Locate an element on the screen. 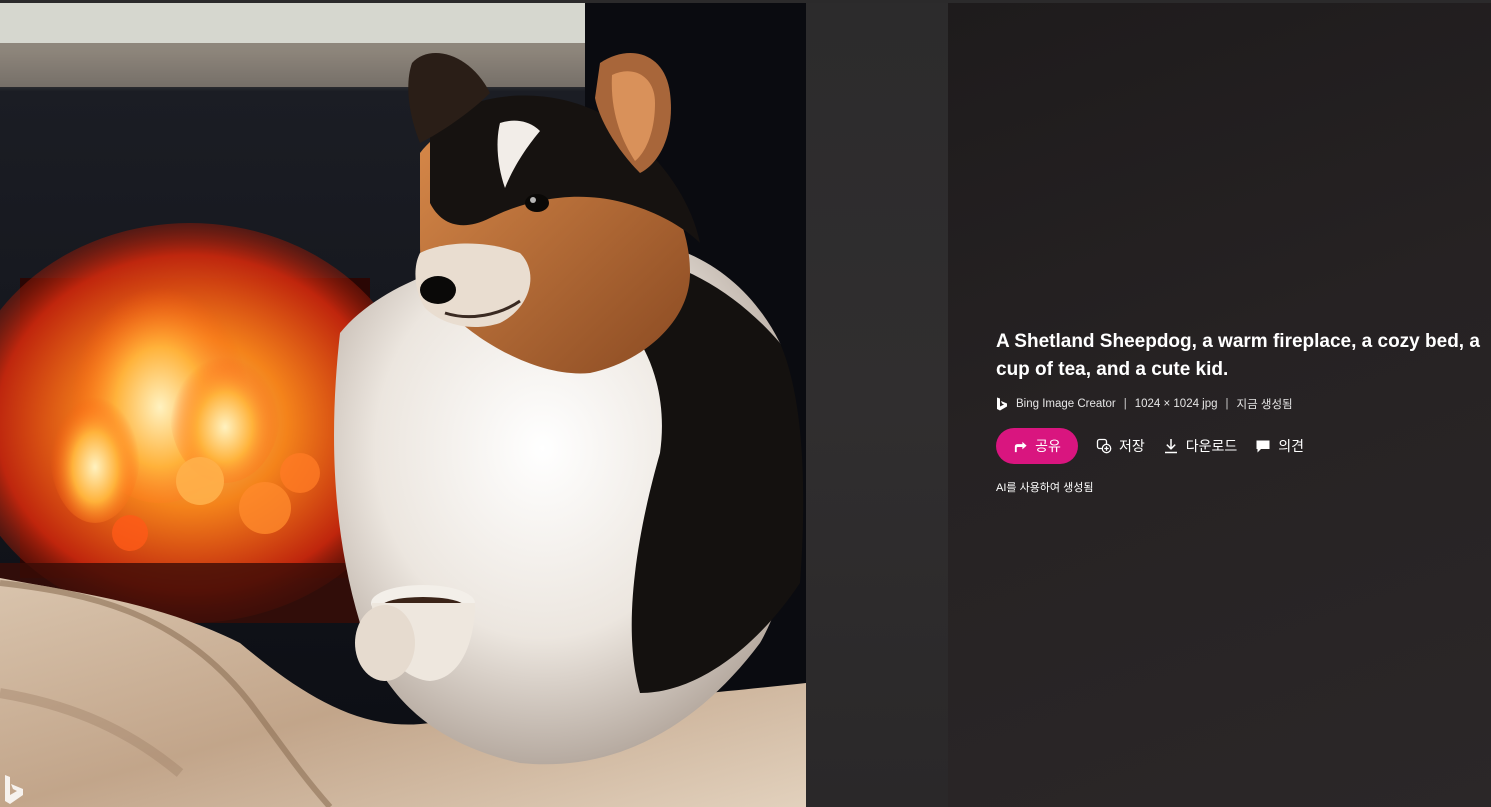 The width and height of the screenshot is (1491, 807). save-label: 저장 is located at coordinates (1132, 446).